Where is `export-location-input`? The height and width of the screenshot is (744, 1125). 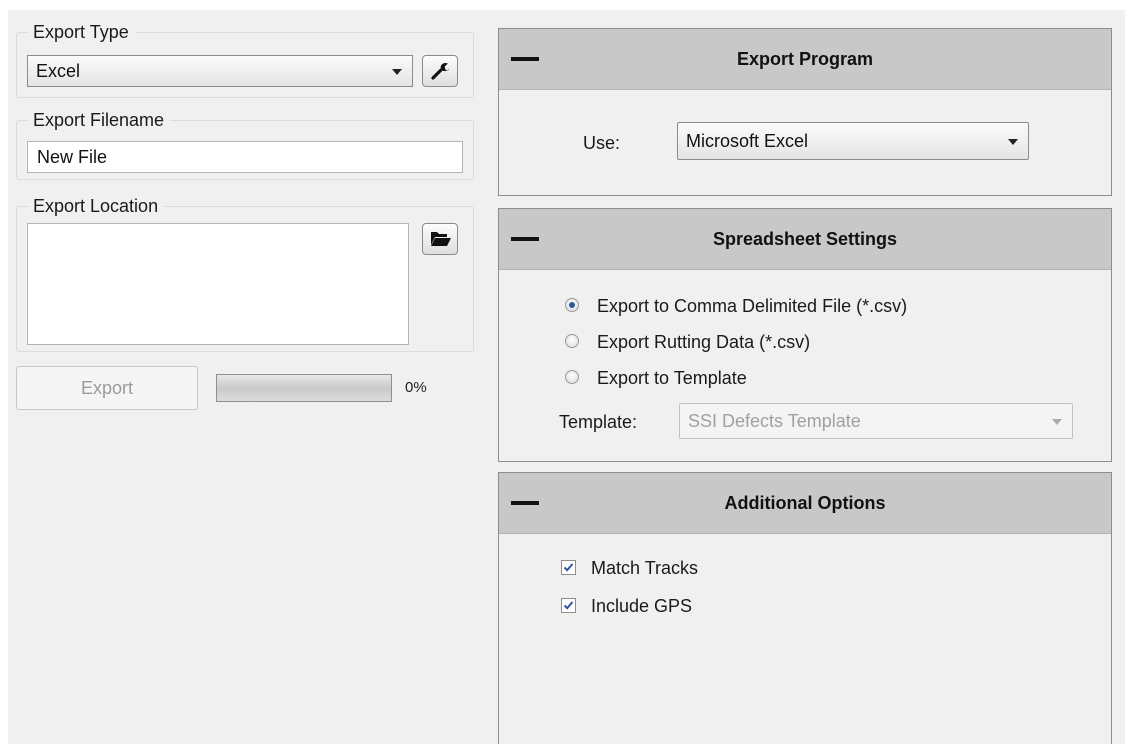 export-location-input is located at coordinates (218, 284).